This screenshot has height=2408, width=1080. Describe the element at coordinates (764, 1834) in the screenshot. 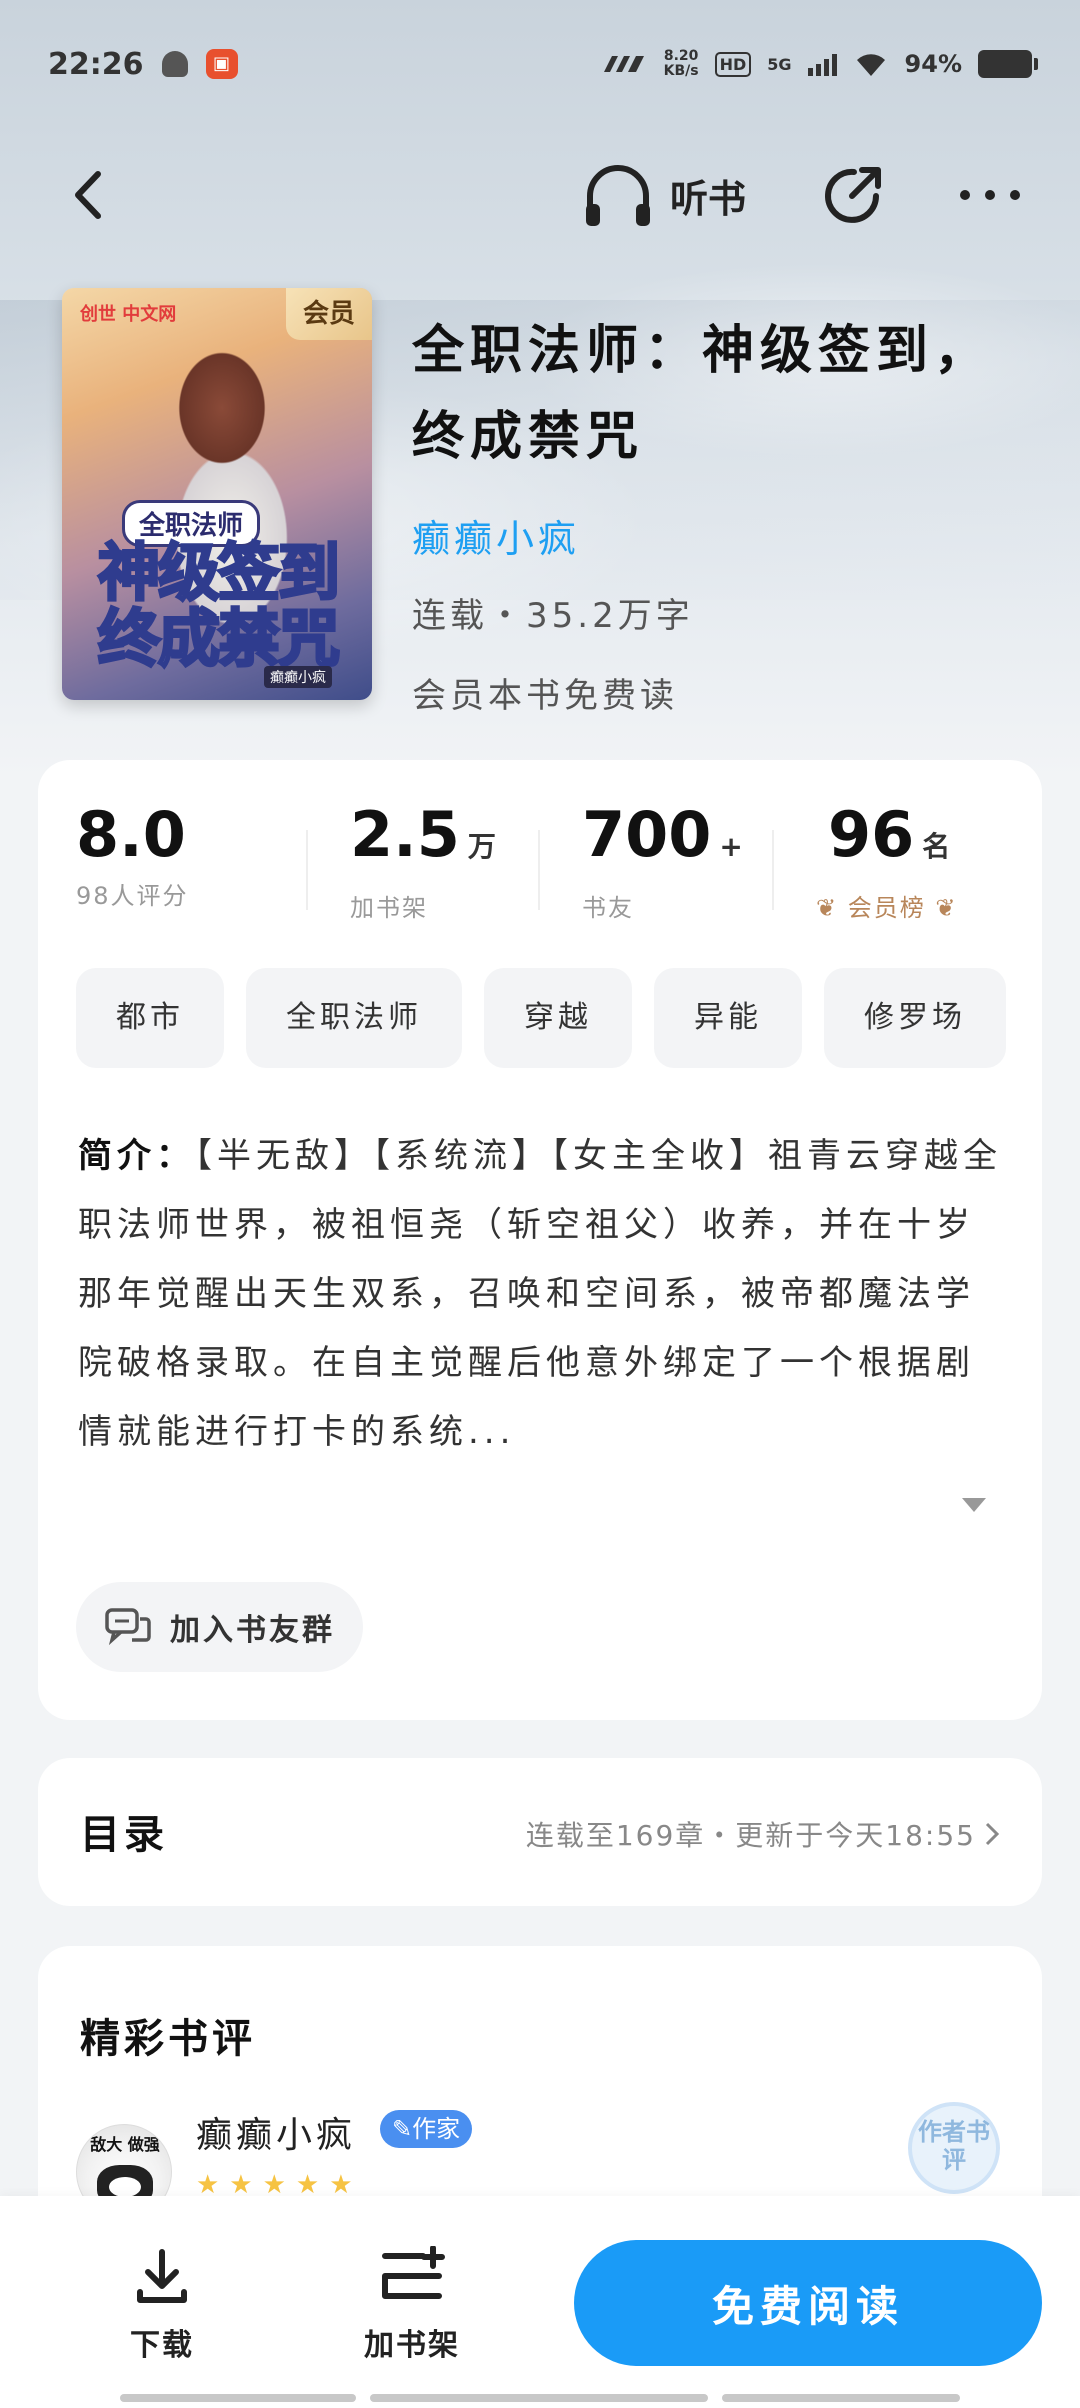

I see `toc-info: 连载至169章・更新于今天18:55` at that location.